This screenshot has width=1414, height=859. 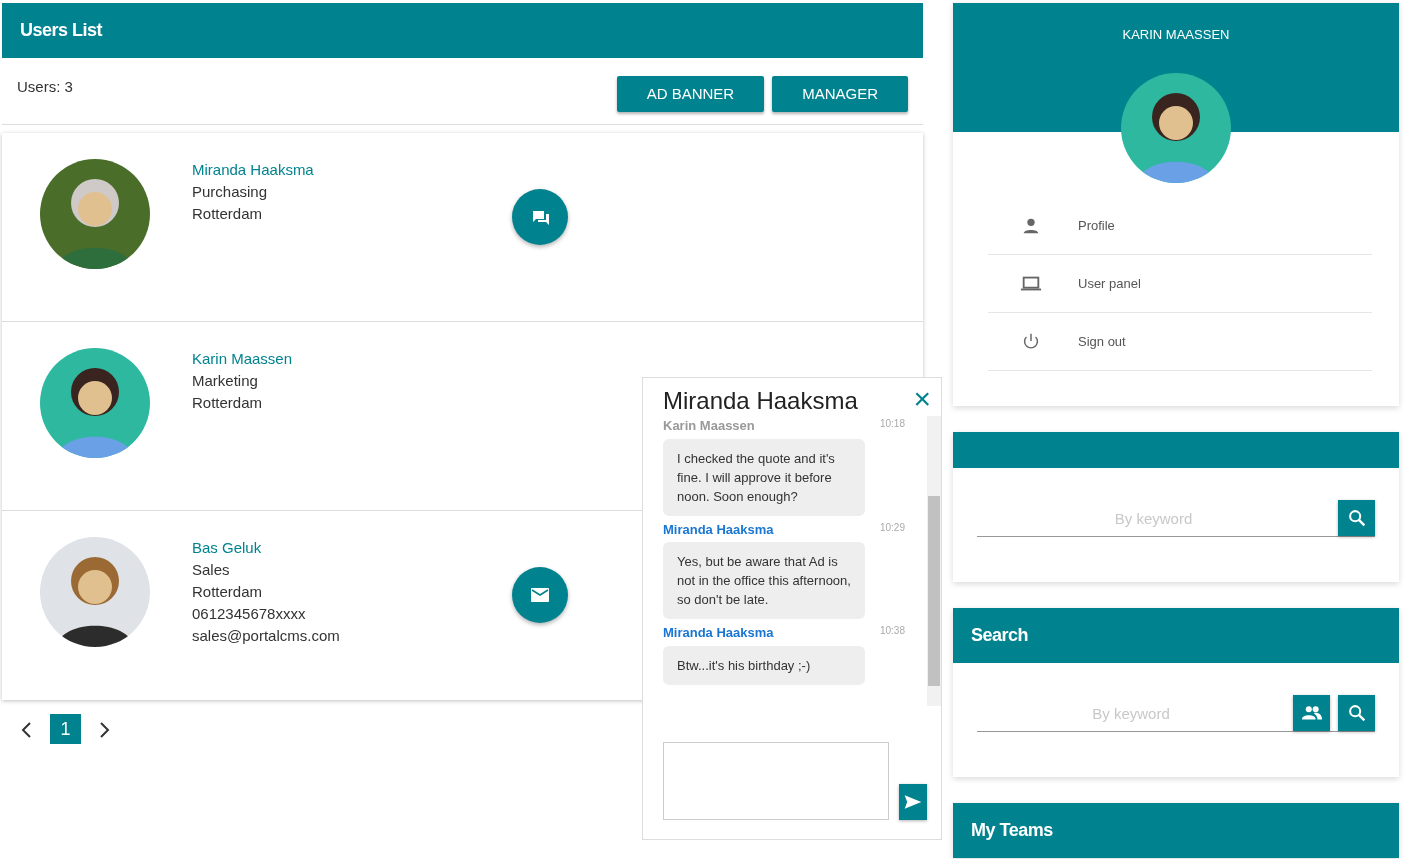 What do you see at coordinates (1180, 226) in the screenshot?
I see `menu-item: Profile` at bounding box center [1180, 226].